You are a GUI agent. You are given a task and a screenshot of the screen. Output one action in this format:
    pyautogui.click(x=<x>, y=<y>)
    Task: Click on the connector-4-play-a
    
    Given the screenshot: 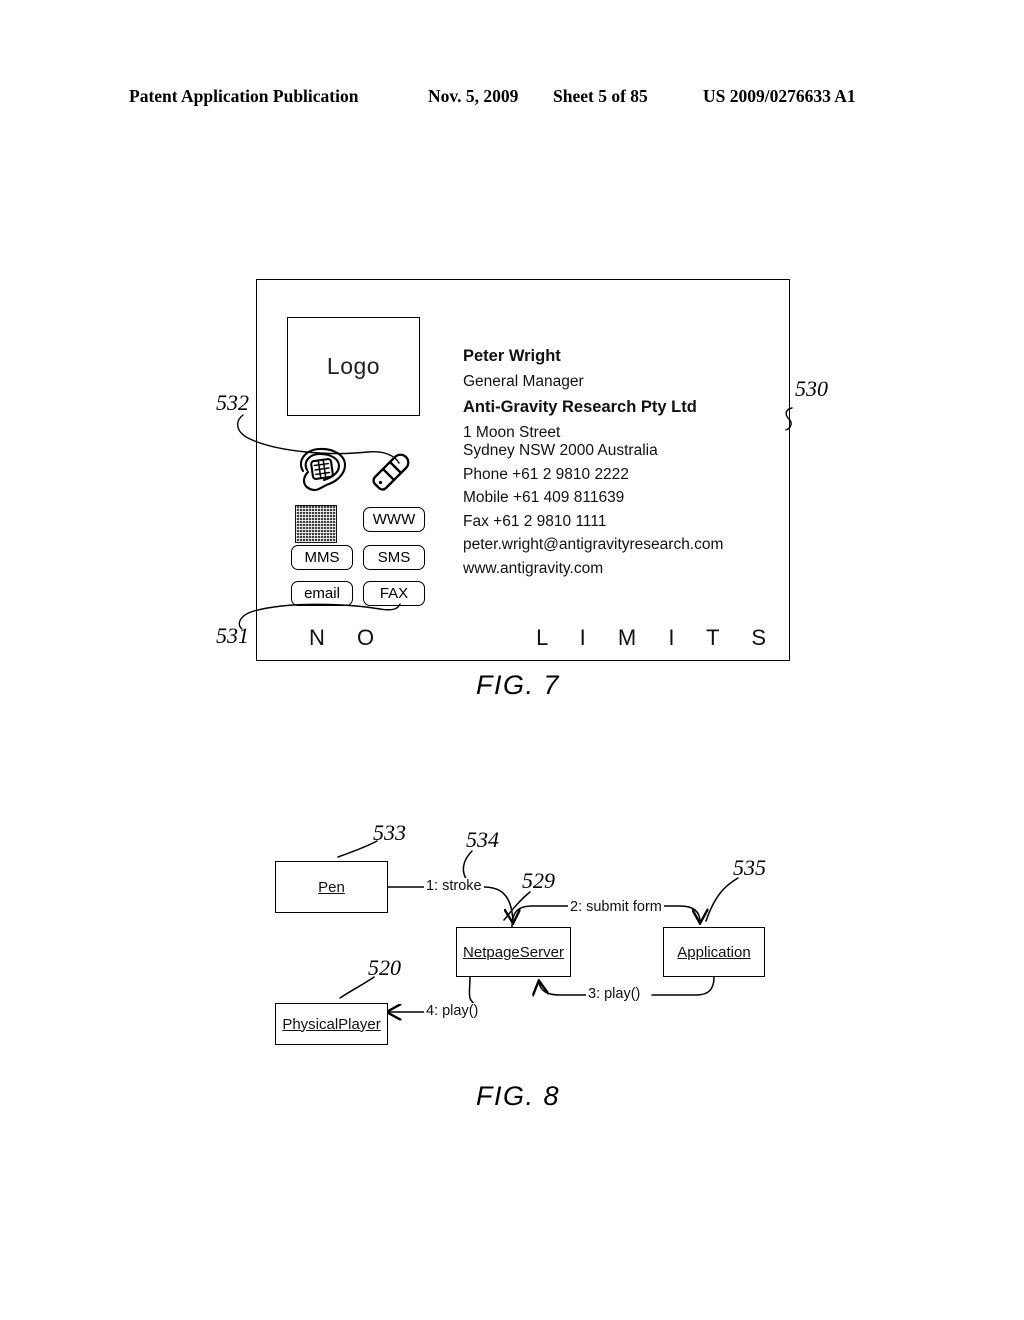 What is the action you would take?
    pyautogui.click(x=473, y=991)
    